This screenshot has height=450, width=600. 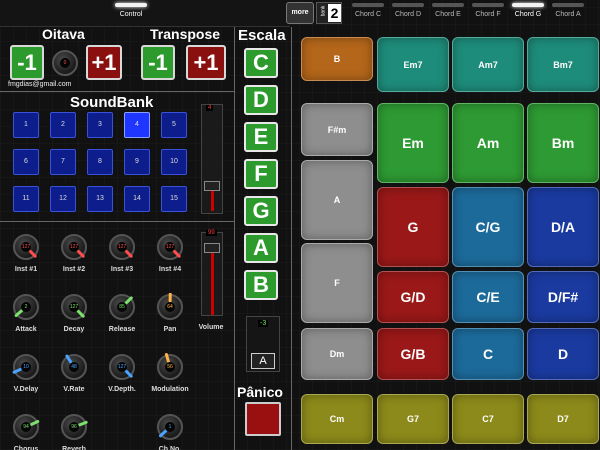 I want to click on soundbank-button-14: 14, so click(x=137, y=199).